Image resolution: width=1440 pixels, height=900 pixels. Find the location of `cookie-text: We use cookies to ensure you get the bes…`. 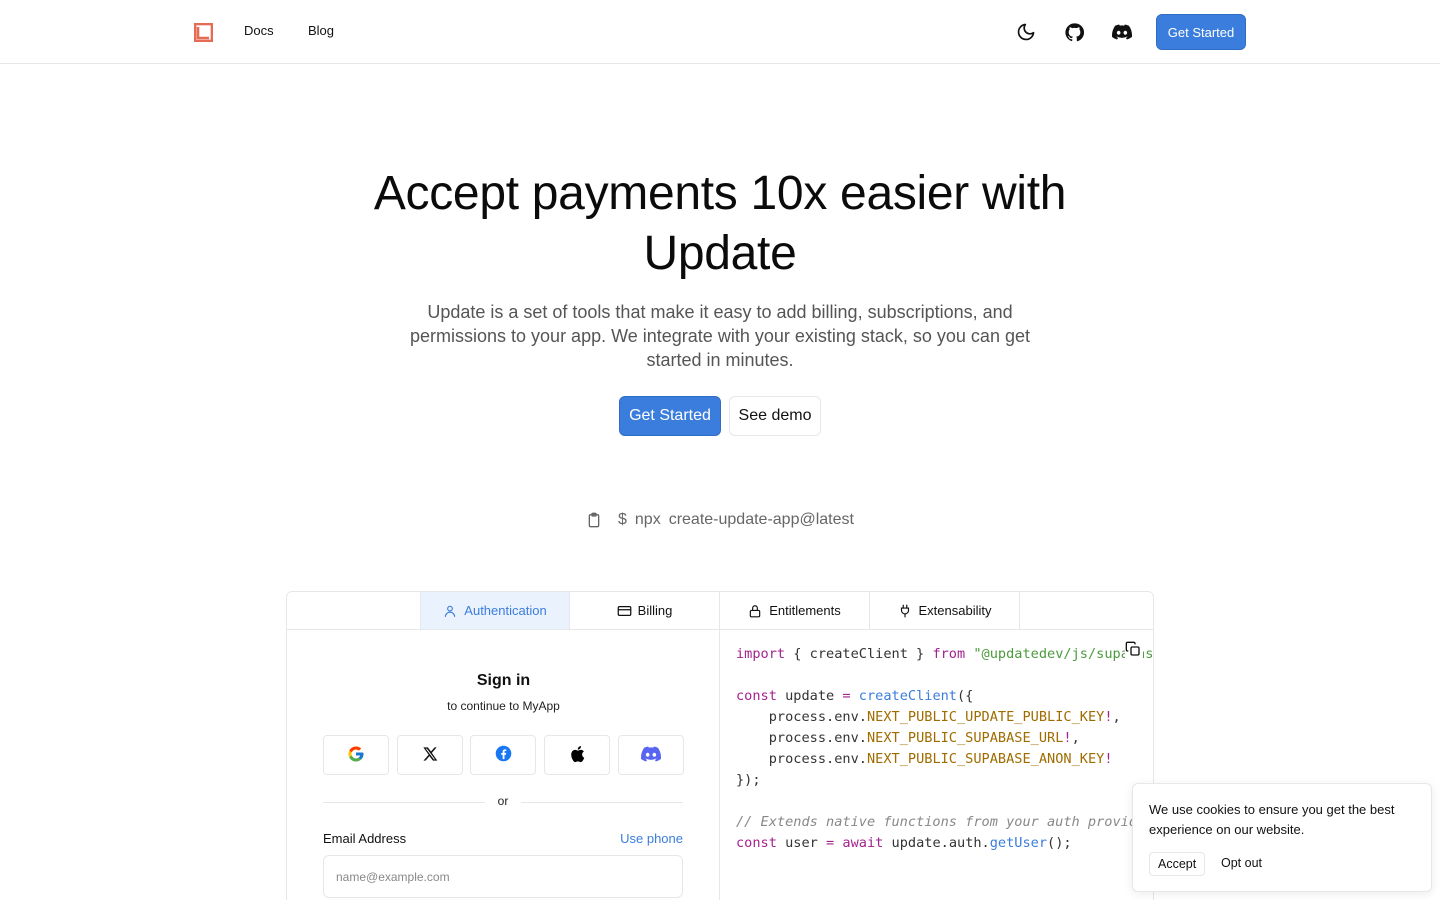

cookie-text: We use cookies to ensure you get the bes… is located at coordinates (1272, 819).